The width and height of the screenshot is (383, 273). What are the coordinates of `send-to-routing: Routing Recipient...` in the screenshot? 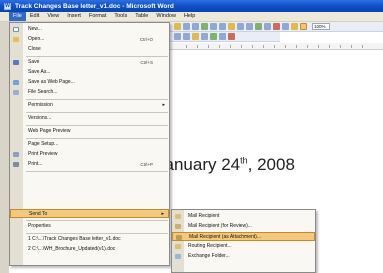 It's located at (243, 246).